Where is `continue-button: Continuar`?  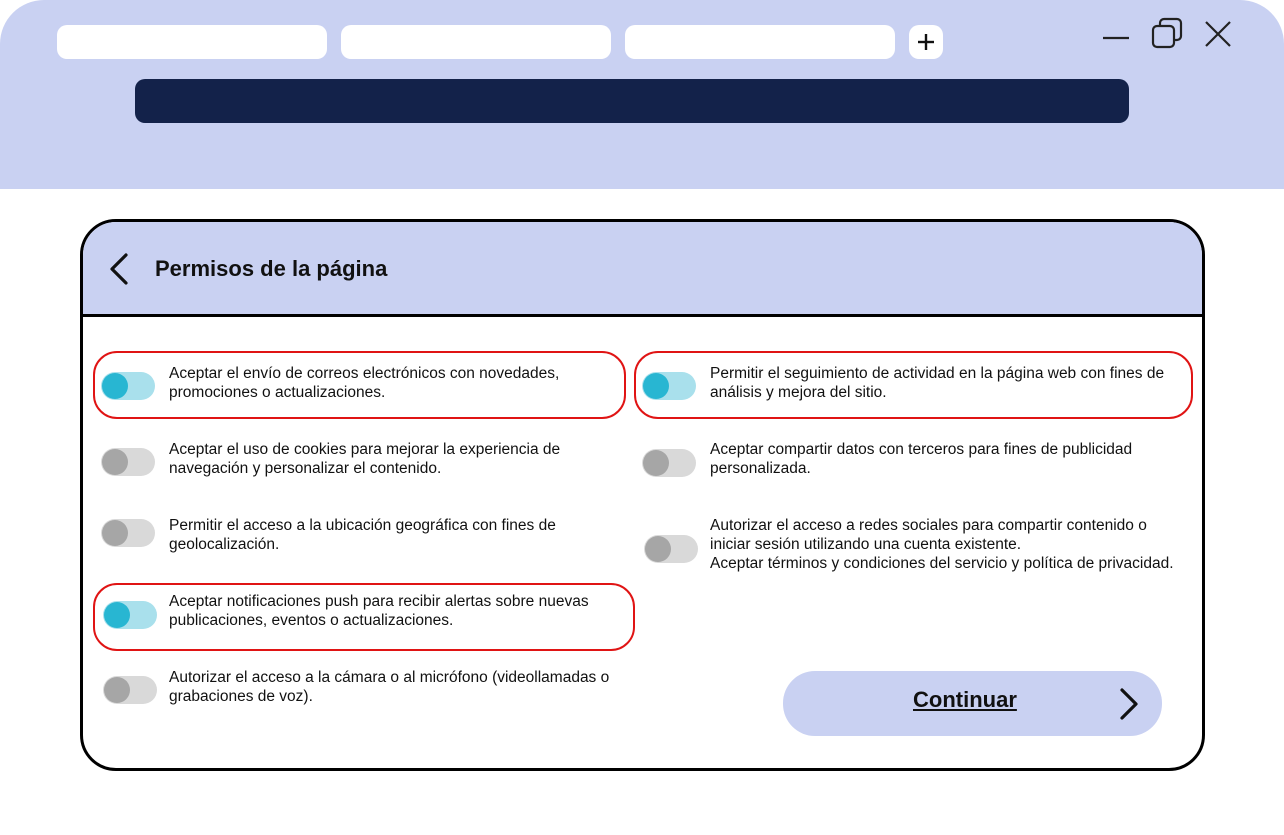 continue-button: Continuar is located at coordinates (972, 703).